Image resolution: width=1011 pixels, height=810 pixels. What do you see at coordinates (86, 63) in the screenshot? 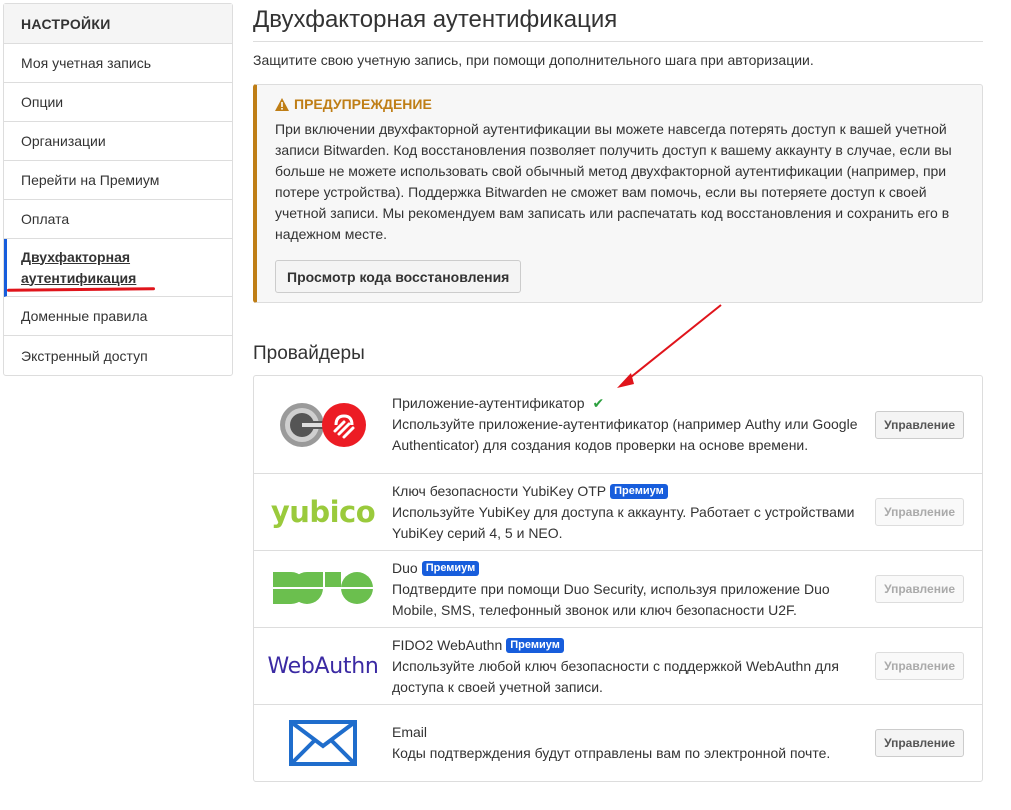
I see `sidebar-item-label: Моя учетная запись` at bounding box center [86, 63].